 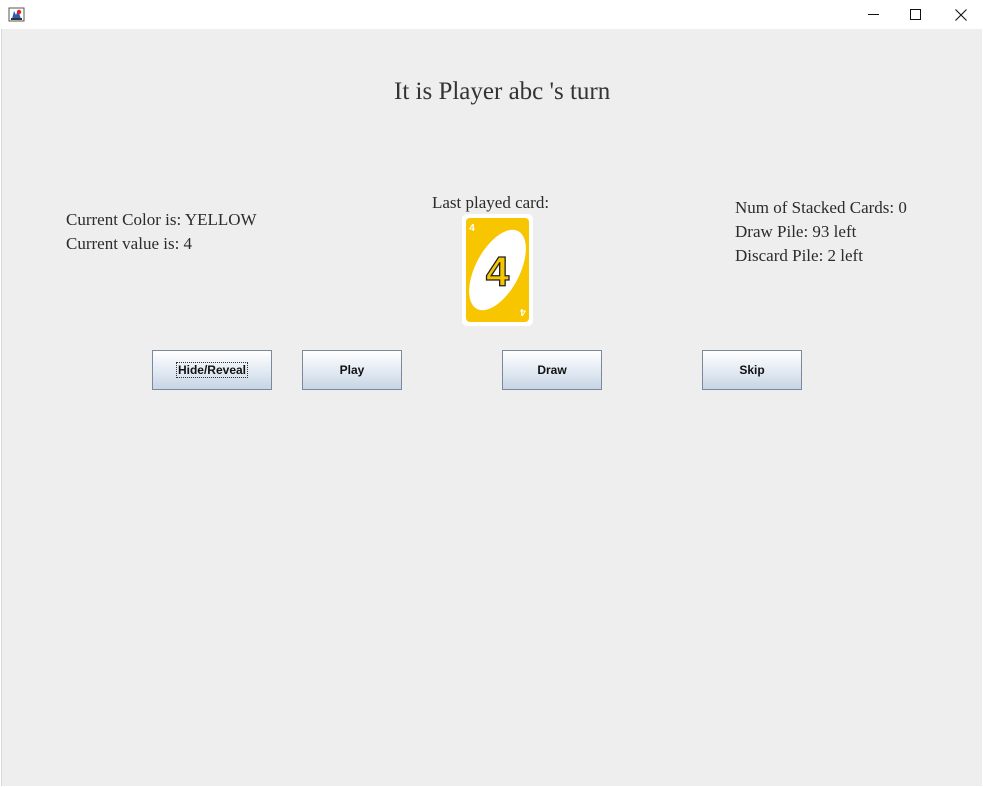 I want to click on close-button, so click(x=960, y=14).